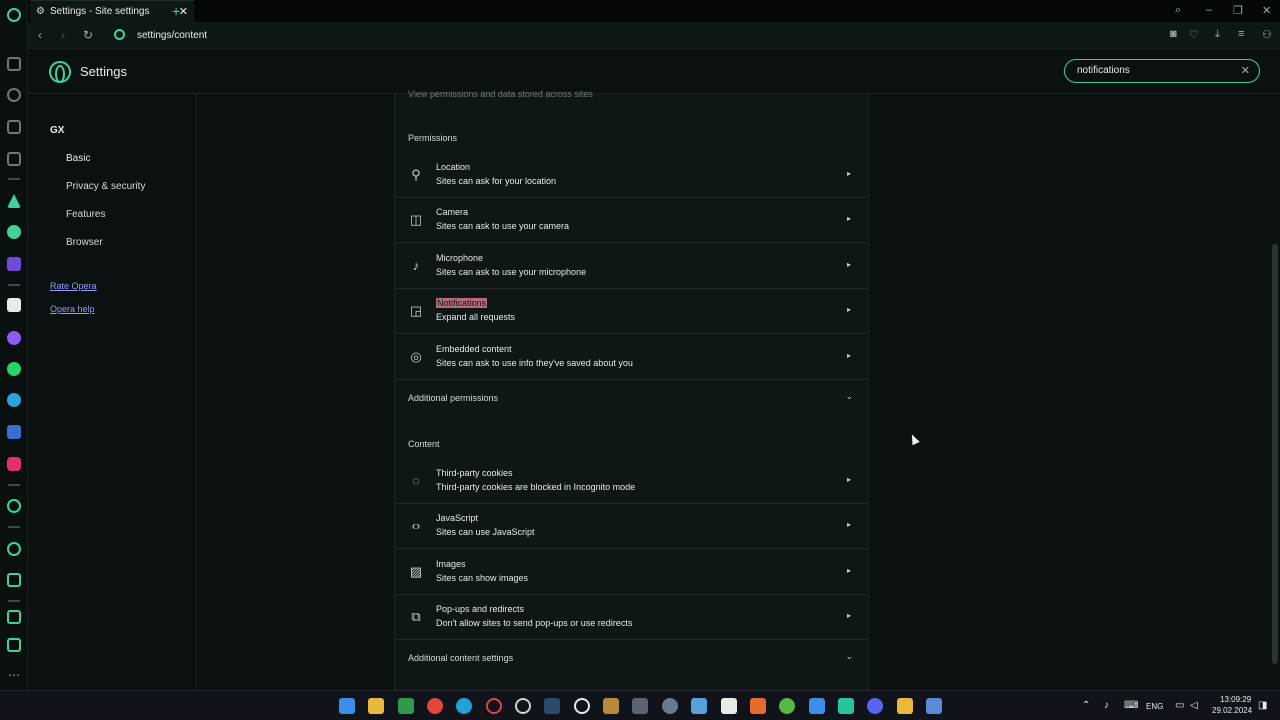 The width and height of the screenshot is (1280, 720). Describe the element at coordinates (1179, 705) in the screenshot. I see `network-icon: ▭` at that location.